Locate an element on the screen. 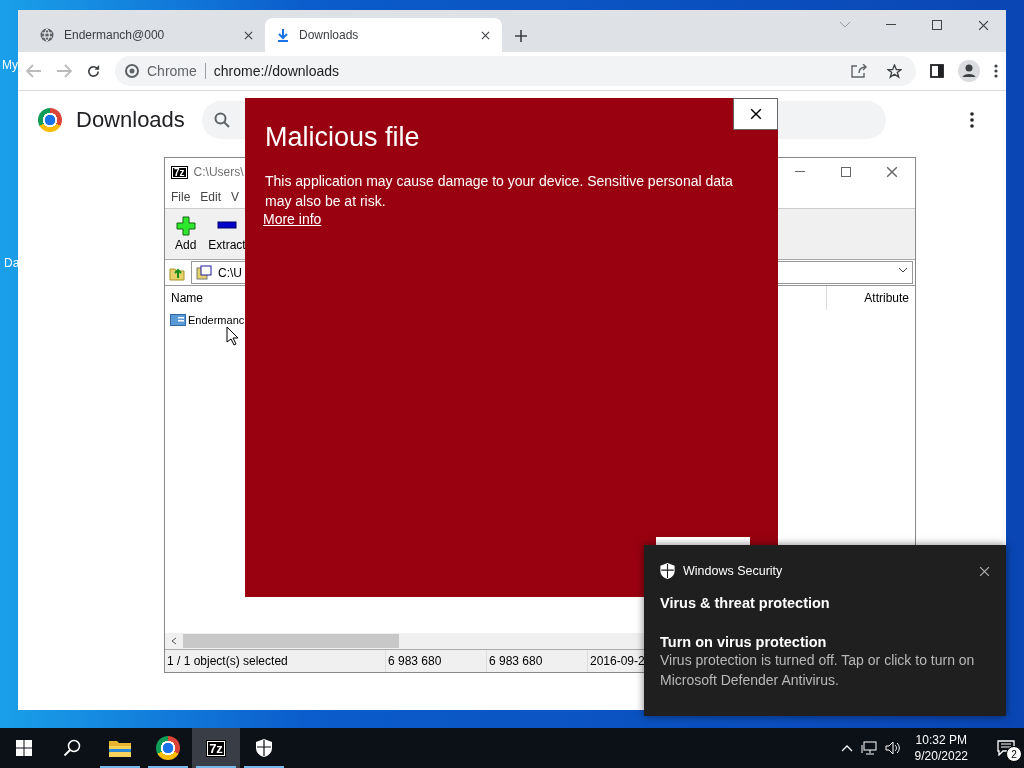 This screenshot has height=768, width=1024. folder-icon is located at coordinates (120, 748).